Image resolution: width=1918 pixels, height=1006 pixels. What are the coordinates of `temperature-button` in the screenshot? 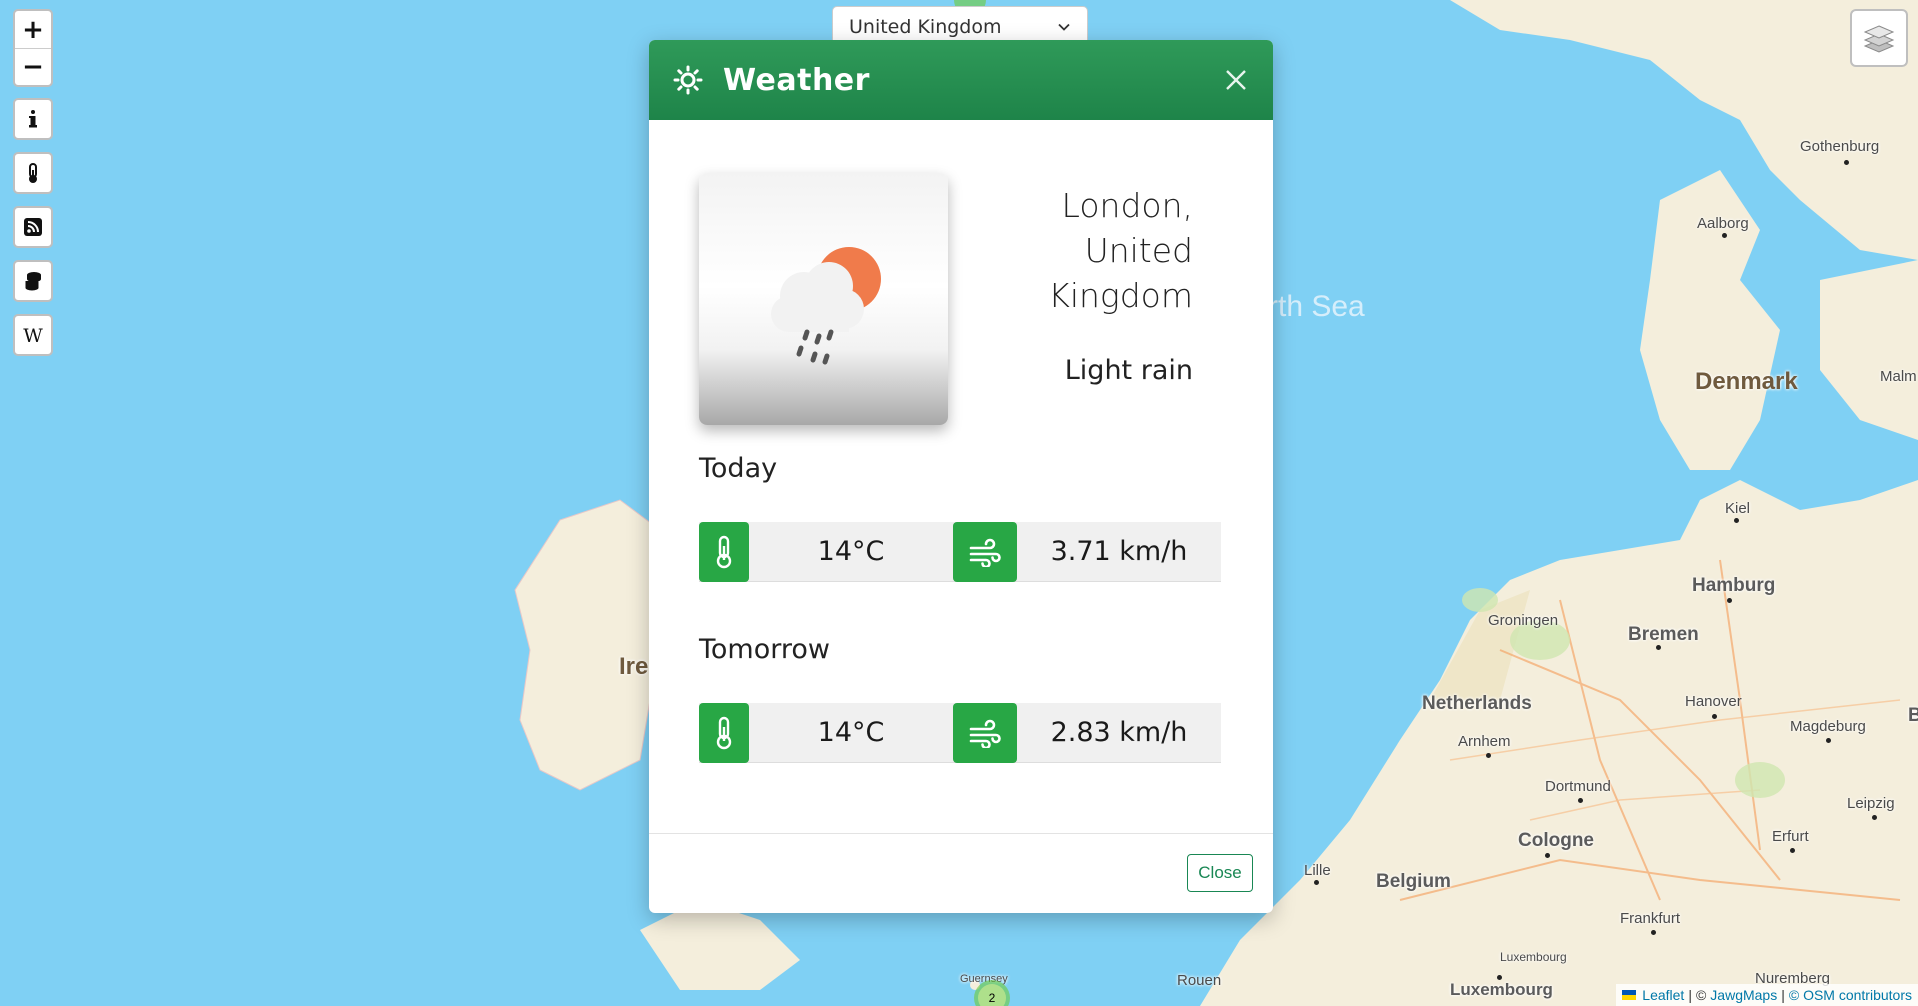 It's located at (33, 173).